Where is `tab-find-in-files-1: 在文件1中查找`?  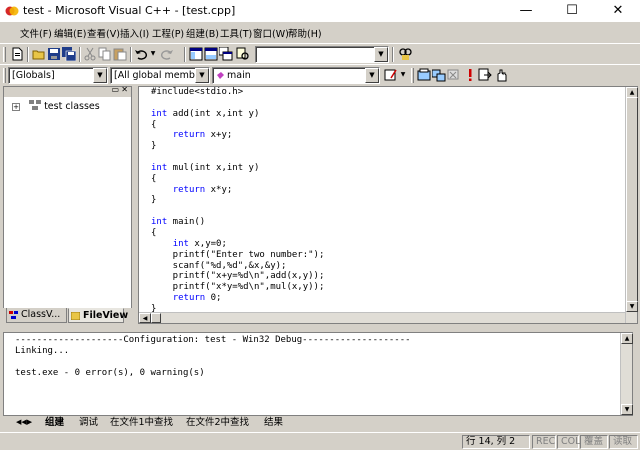
tab-find-in-files-1: 在文件1中查找 is located at coordinates (141, 422).